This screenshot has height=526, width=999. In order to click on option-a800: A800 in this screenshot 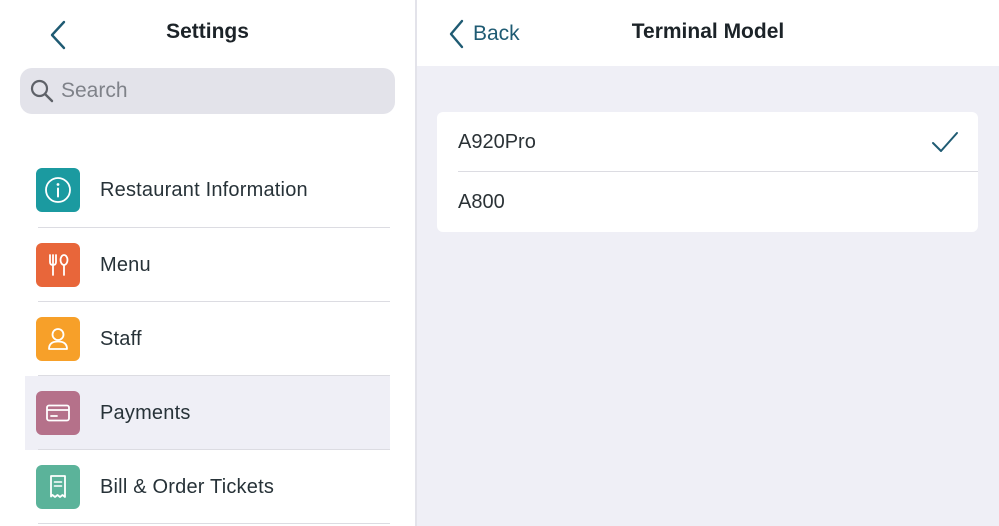, I will do `click(707, 202)`.